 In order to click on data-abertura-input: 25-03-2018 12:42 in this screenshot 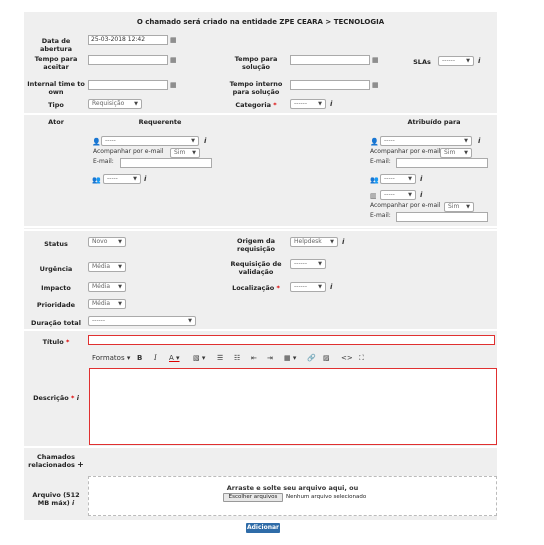, I will do `click(128, 40)`.